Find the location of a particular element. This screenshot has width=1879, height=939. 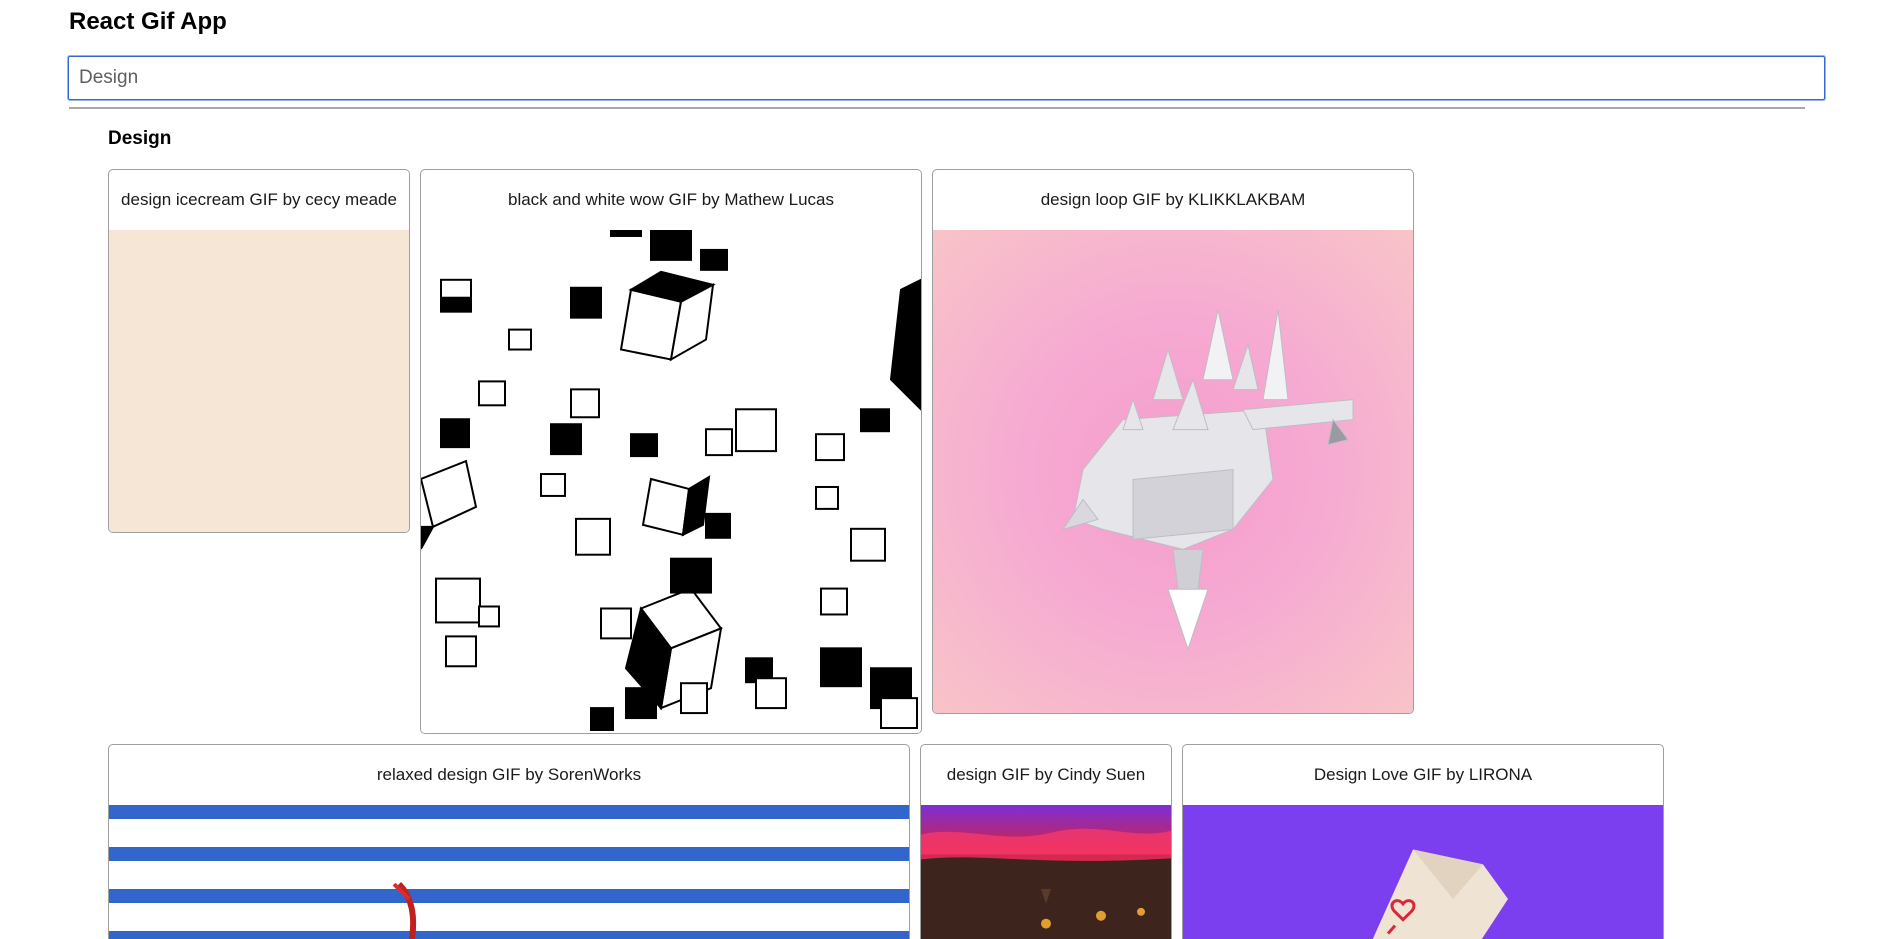

landscape-illustration is located at coordinates (1046, 883).